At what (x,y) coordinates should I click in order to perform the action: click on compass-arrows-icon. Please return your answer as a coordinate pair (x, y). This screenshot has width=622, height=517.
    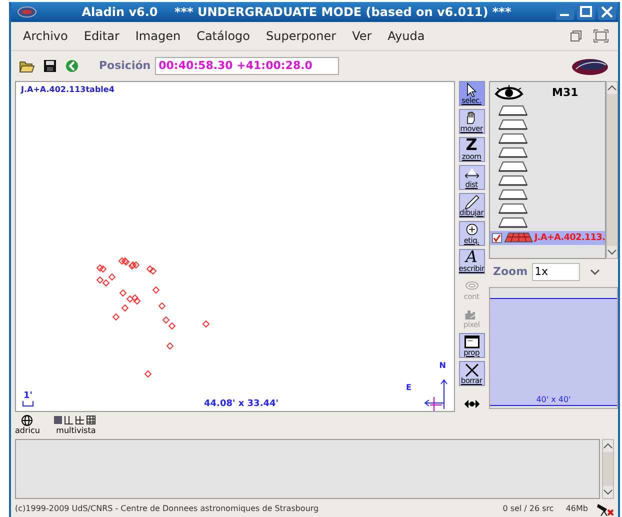
    Looking at the image, I should click on (436, 393).